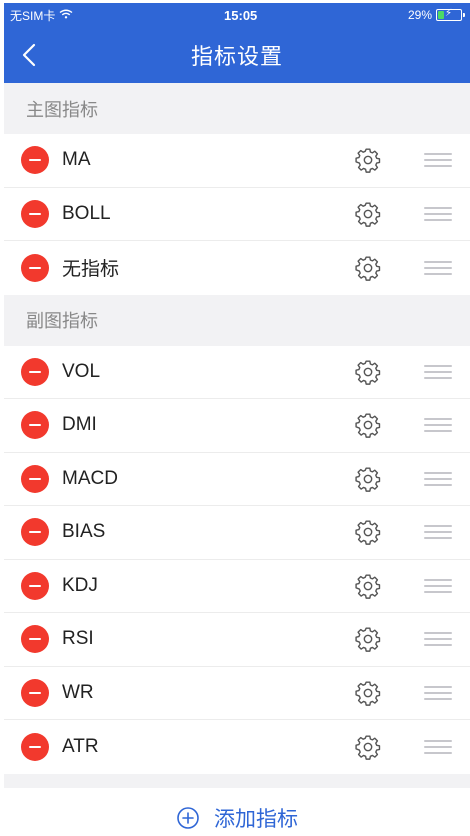 This screenshot has height=836, width=470. Describe the element at coordinates (80, 746) in the screenshot. I see `indicator-label: ATR` at that location.